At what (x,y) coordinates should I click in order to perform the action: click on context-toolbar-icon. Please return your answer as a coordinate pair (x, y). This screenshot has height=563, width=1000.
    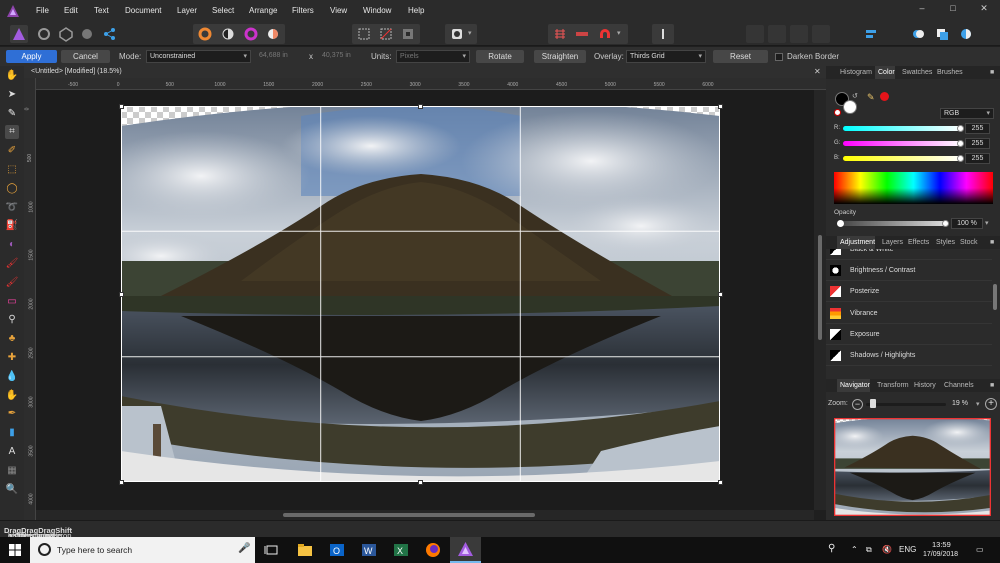
    Looking at the image, I should click on (663, 34).